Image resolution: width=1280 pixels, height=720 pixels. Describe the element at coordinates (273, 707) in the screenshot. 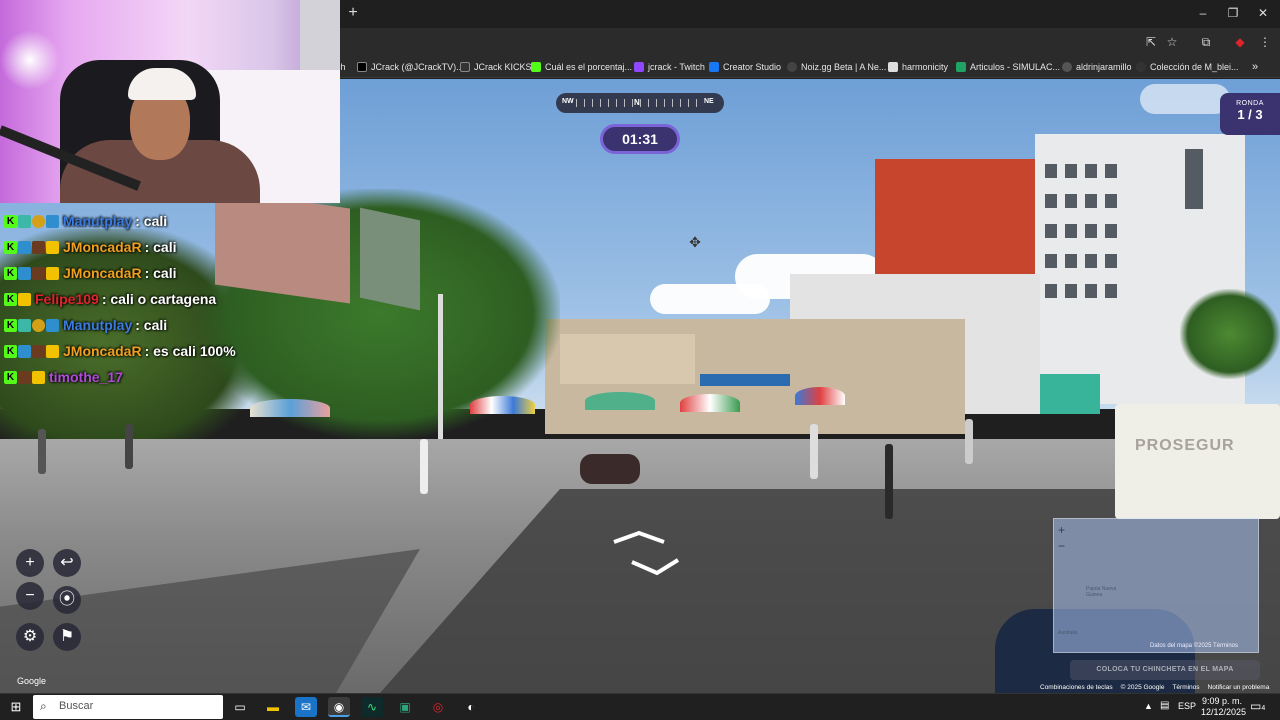

I see `file-explorer-icon: ▬` at that location.